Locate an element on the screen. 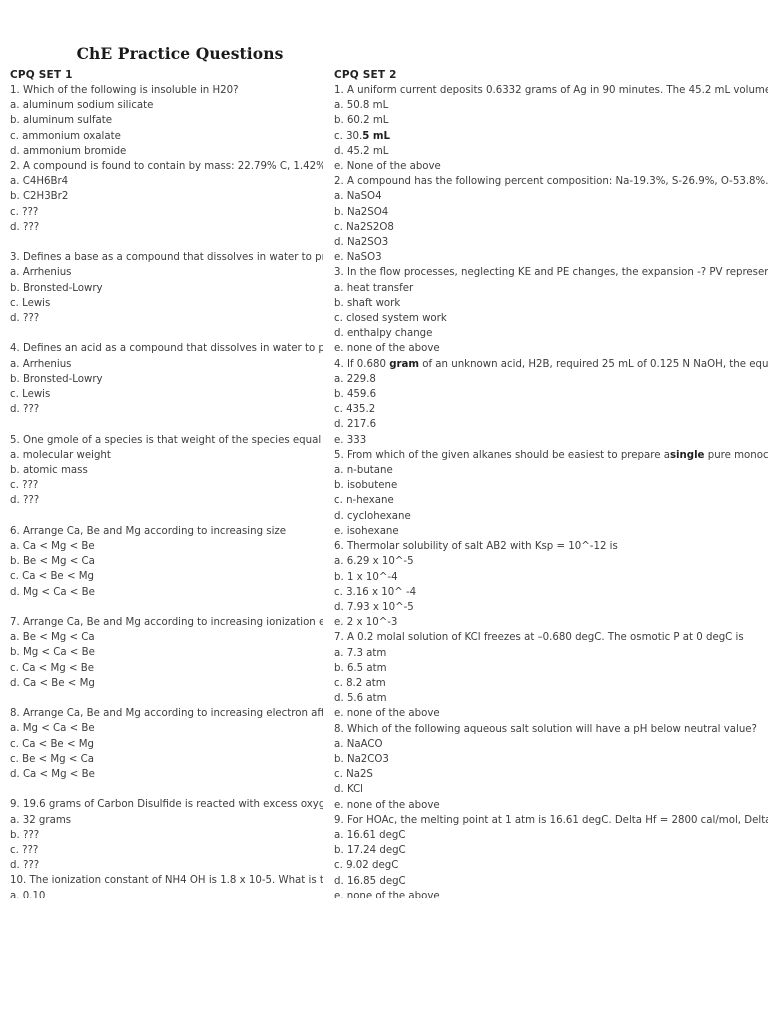 This screenshot has width=768, height=1024. question-line: a. heat transfer is located at coordinates (374, 288).